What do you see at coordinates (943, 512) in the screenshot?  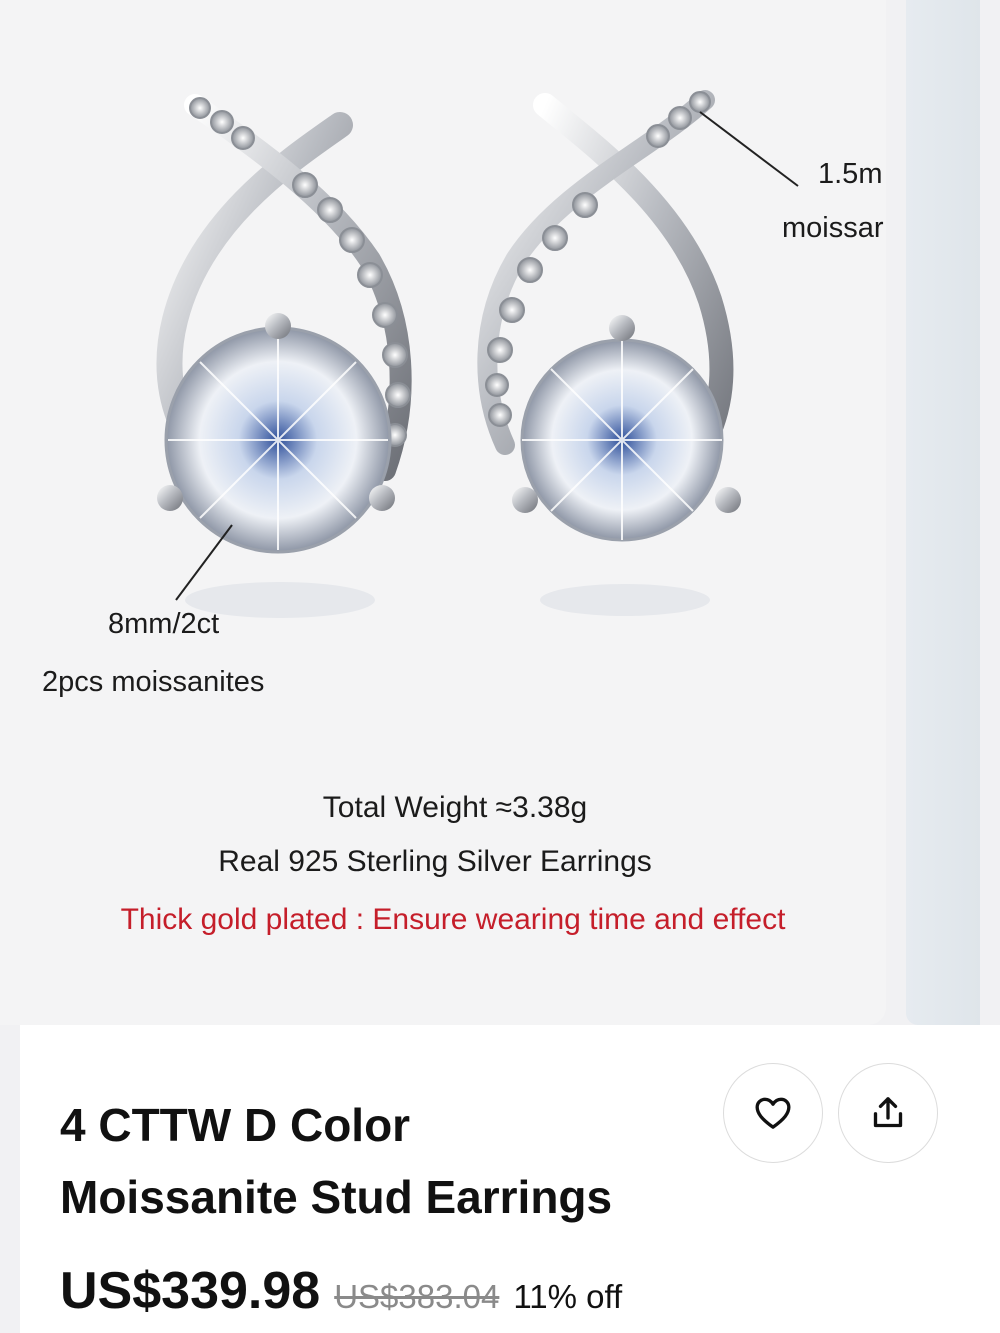 I see `next-image-peek` at bounding box center [943, 512].